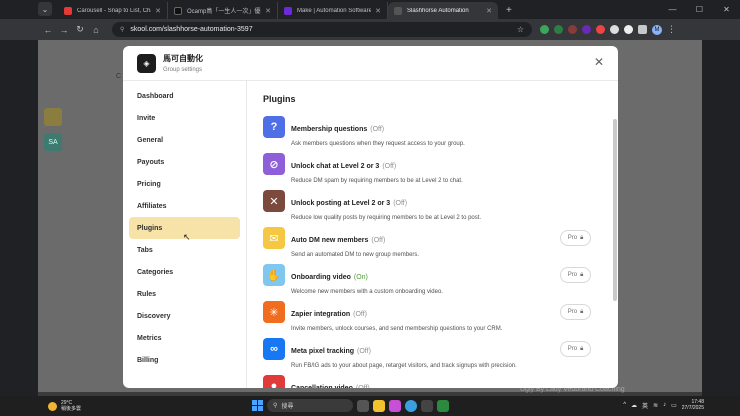  Describe the element at coordinates (520, 29) in the screenshot. I see `bookmark-star-icon: ☆` at that location.